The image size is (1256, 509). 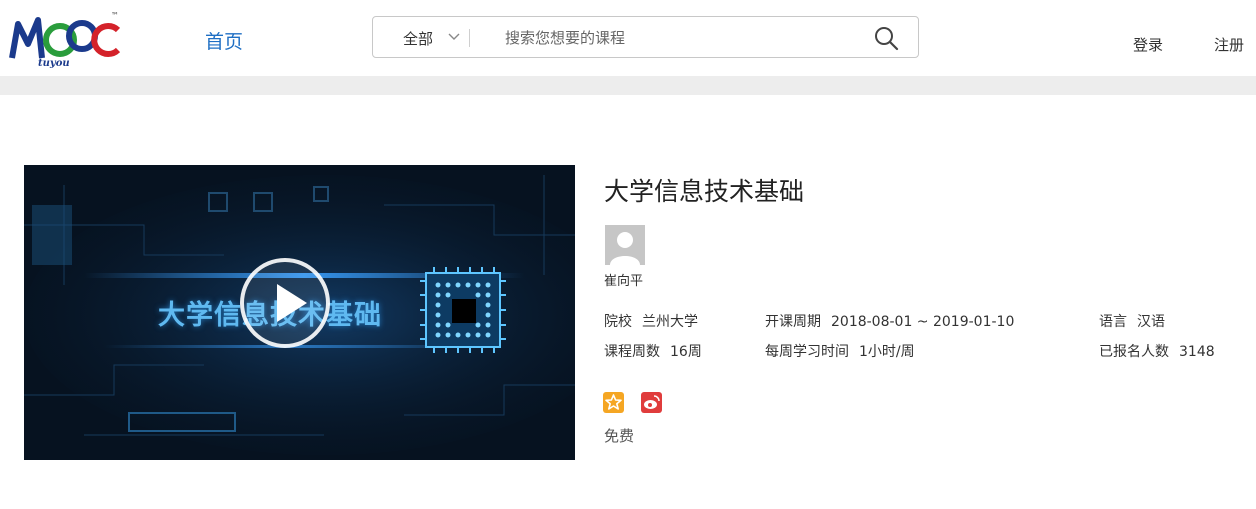 What do you see at coordinates (1134, 352) in the screenshot?
I see `meta-enrolled-label: 已报名人数` at bounding box center [1134, 352].